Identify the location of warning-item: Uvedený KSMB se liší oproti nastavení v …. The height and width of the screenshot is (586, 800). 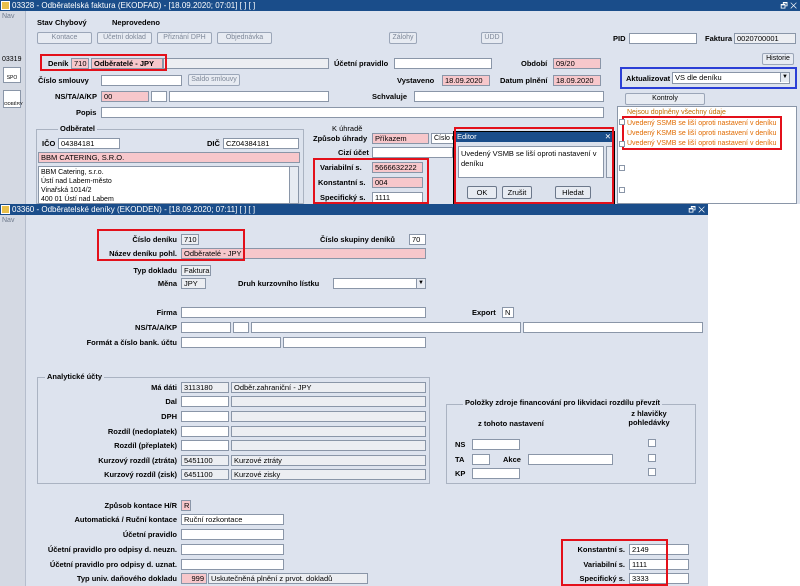
(703, 133).